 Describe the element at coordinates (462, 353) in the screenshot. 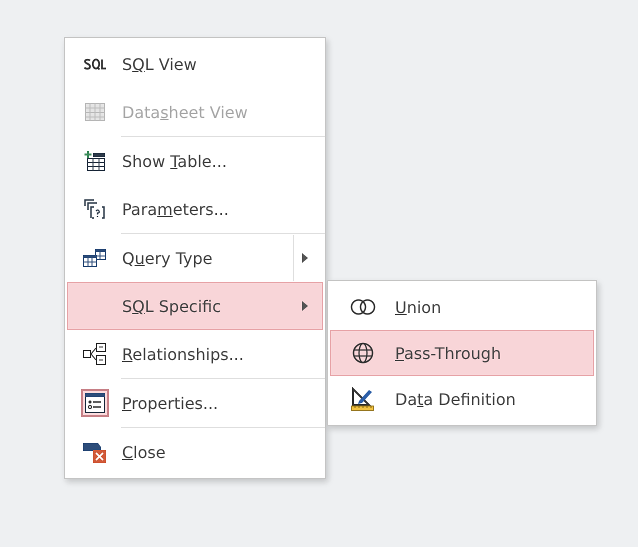

I see `menu-item: Pass-Through` at that location.